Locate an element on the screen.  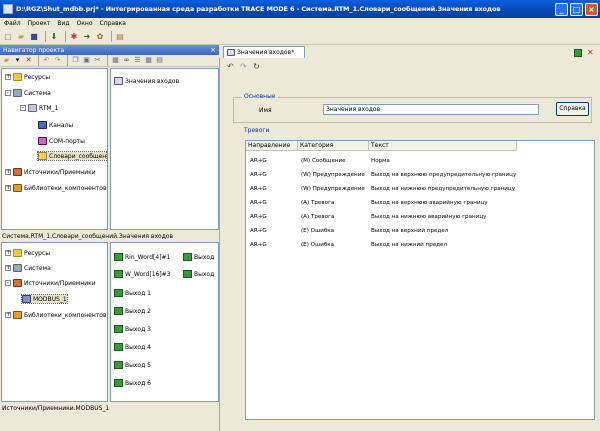
tab-input-values: Значения входов* is located at coordinates (264, 52).